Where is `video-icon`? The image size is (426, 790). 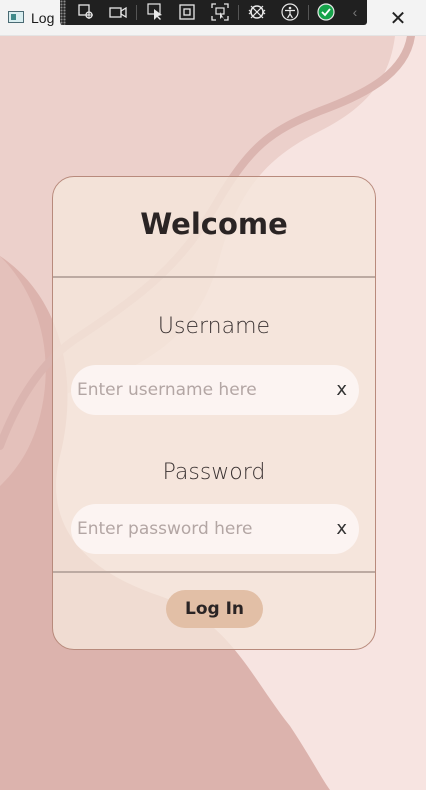
video-icon is located at coordinates (118, 12).